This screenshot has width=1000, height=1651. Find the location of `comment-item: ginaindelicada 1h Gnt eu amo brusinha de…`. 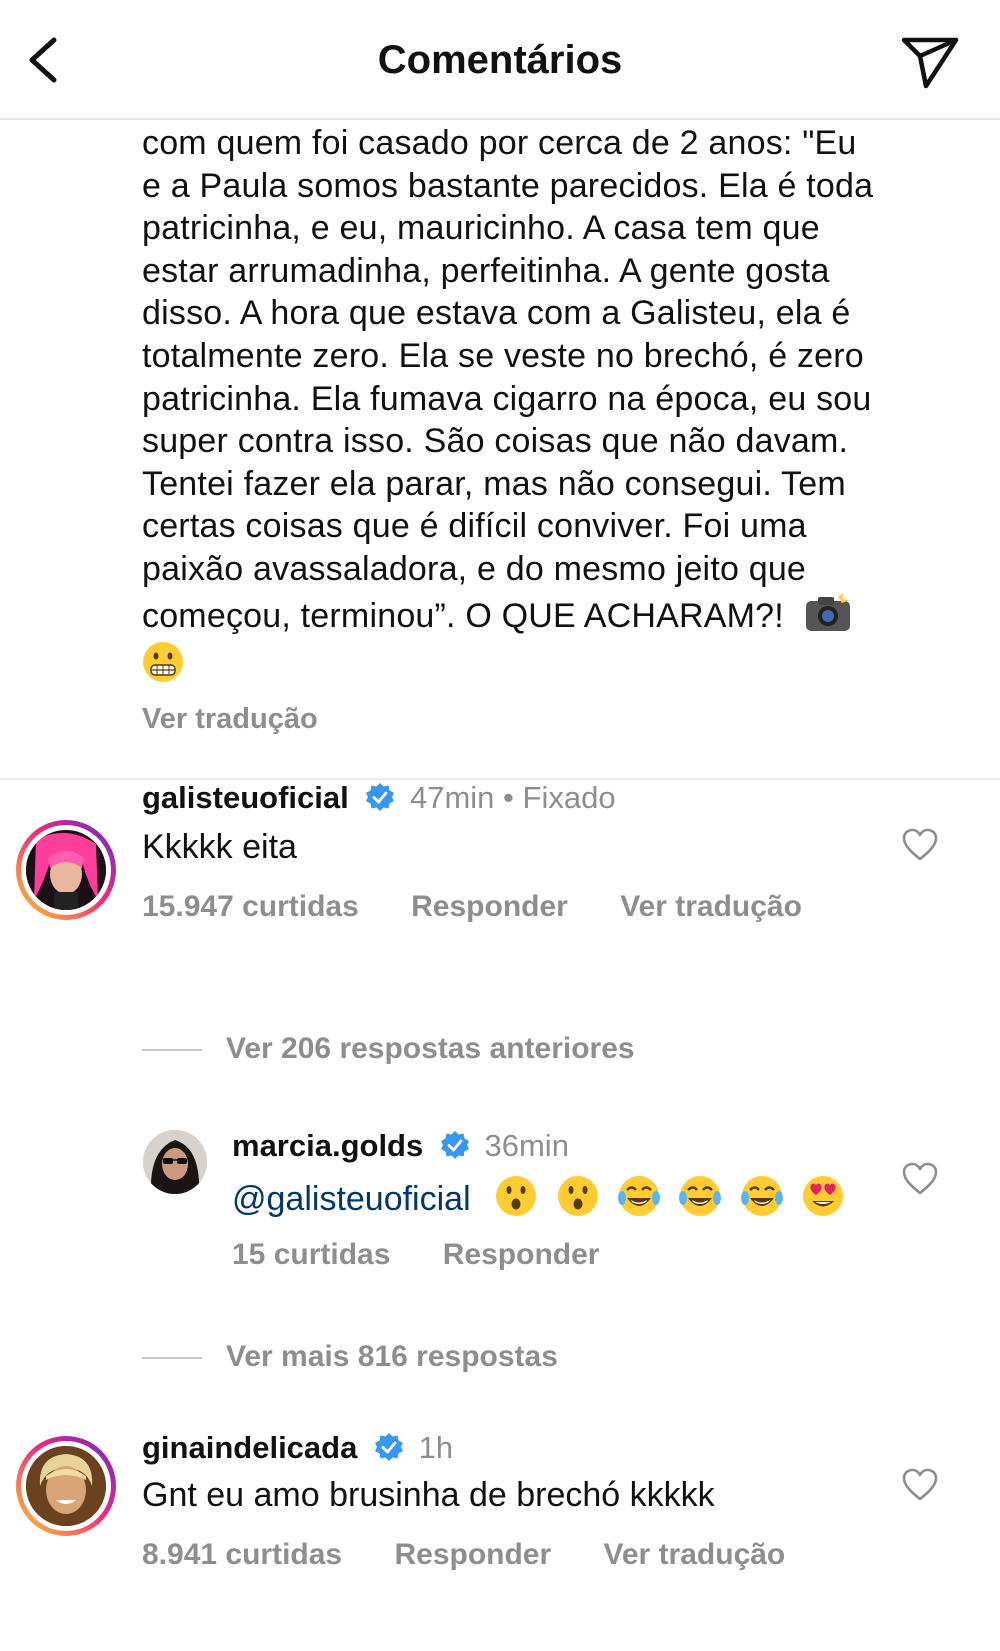

comment-item: ginaindelicada 1h Gnt eu amo brusinha de… is located at coordinates (500, 1533).